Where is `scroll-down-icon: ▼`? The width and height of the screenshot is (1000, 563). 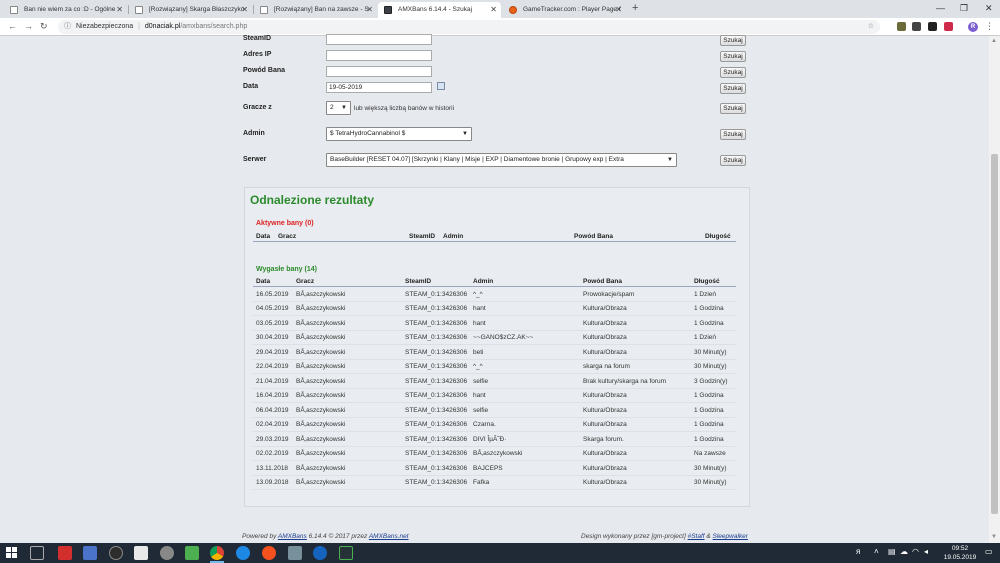 scroll-down-icon: ▼ is located at coordinates (994, 537).